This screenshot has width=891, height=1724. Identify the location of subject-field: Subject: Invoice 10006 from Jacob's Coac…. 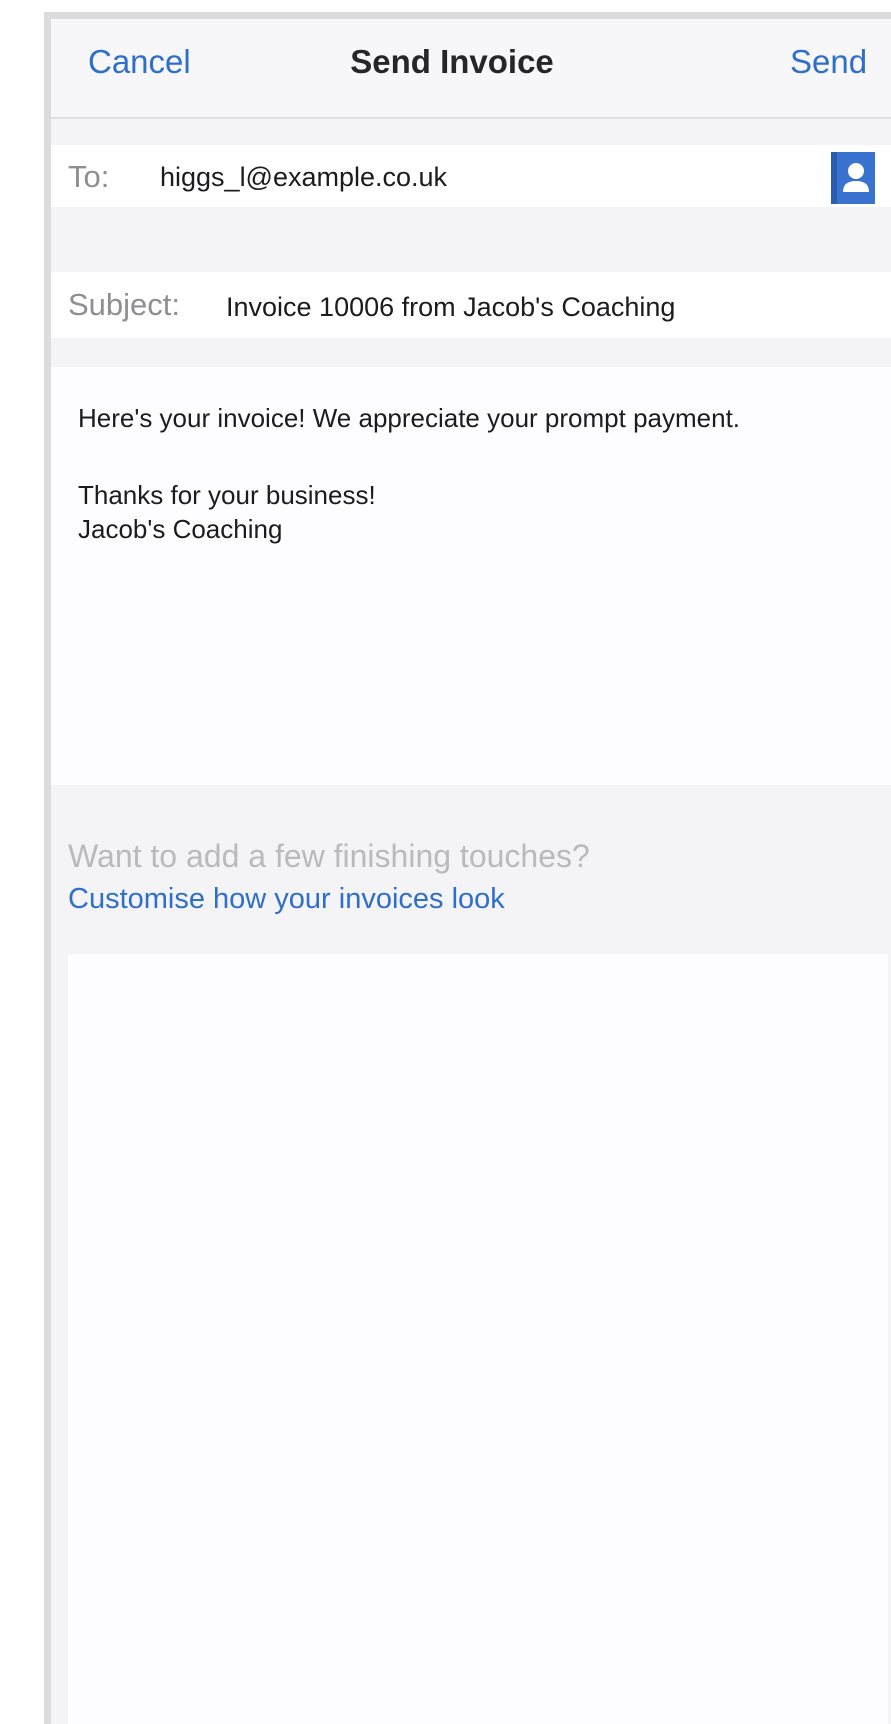
(471, 305).